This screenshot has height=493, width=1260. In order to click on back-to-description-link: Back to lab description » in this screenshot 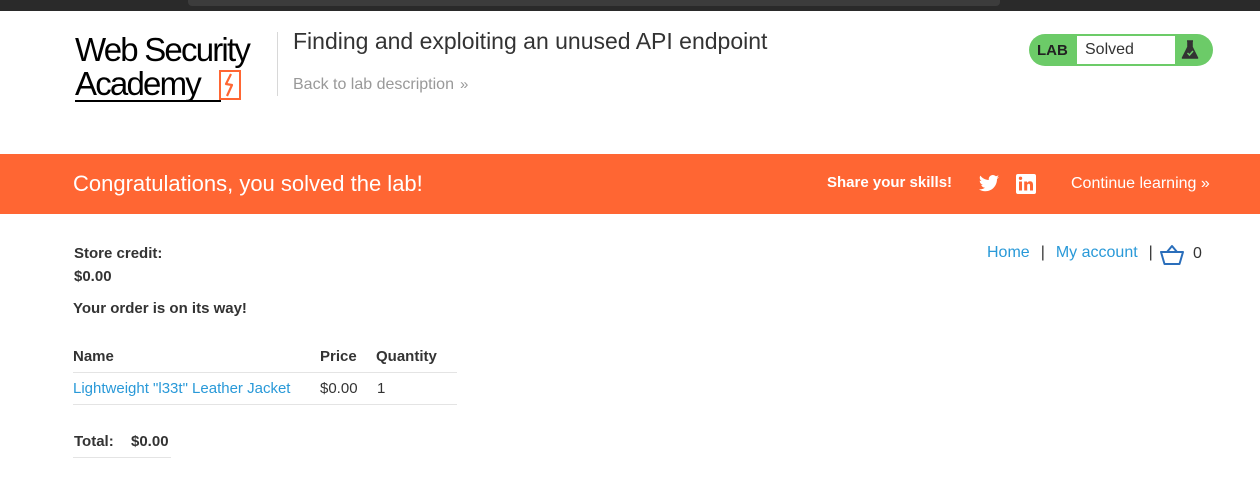, I will do `click(380, 85)`.